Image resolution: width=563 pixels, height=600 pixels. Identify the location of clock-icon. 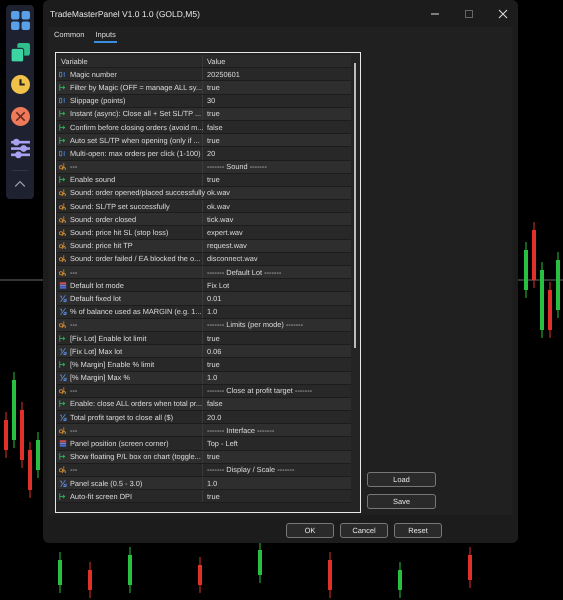
(20, 84).